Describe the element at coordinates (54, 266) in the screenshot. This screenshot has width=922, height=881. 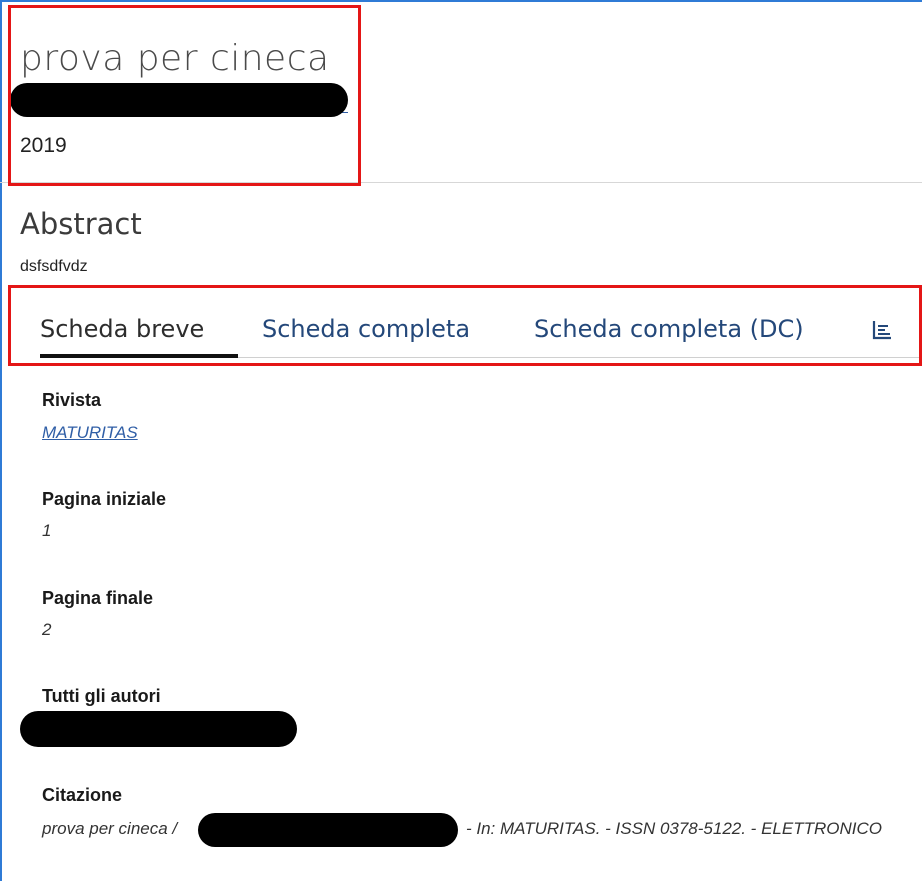
I see `abstract-text: dsfsdfvdz` at that location.